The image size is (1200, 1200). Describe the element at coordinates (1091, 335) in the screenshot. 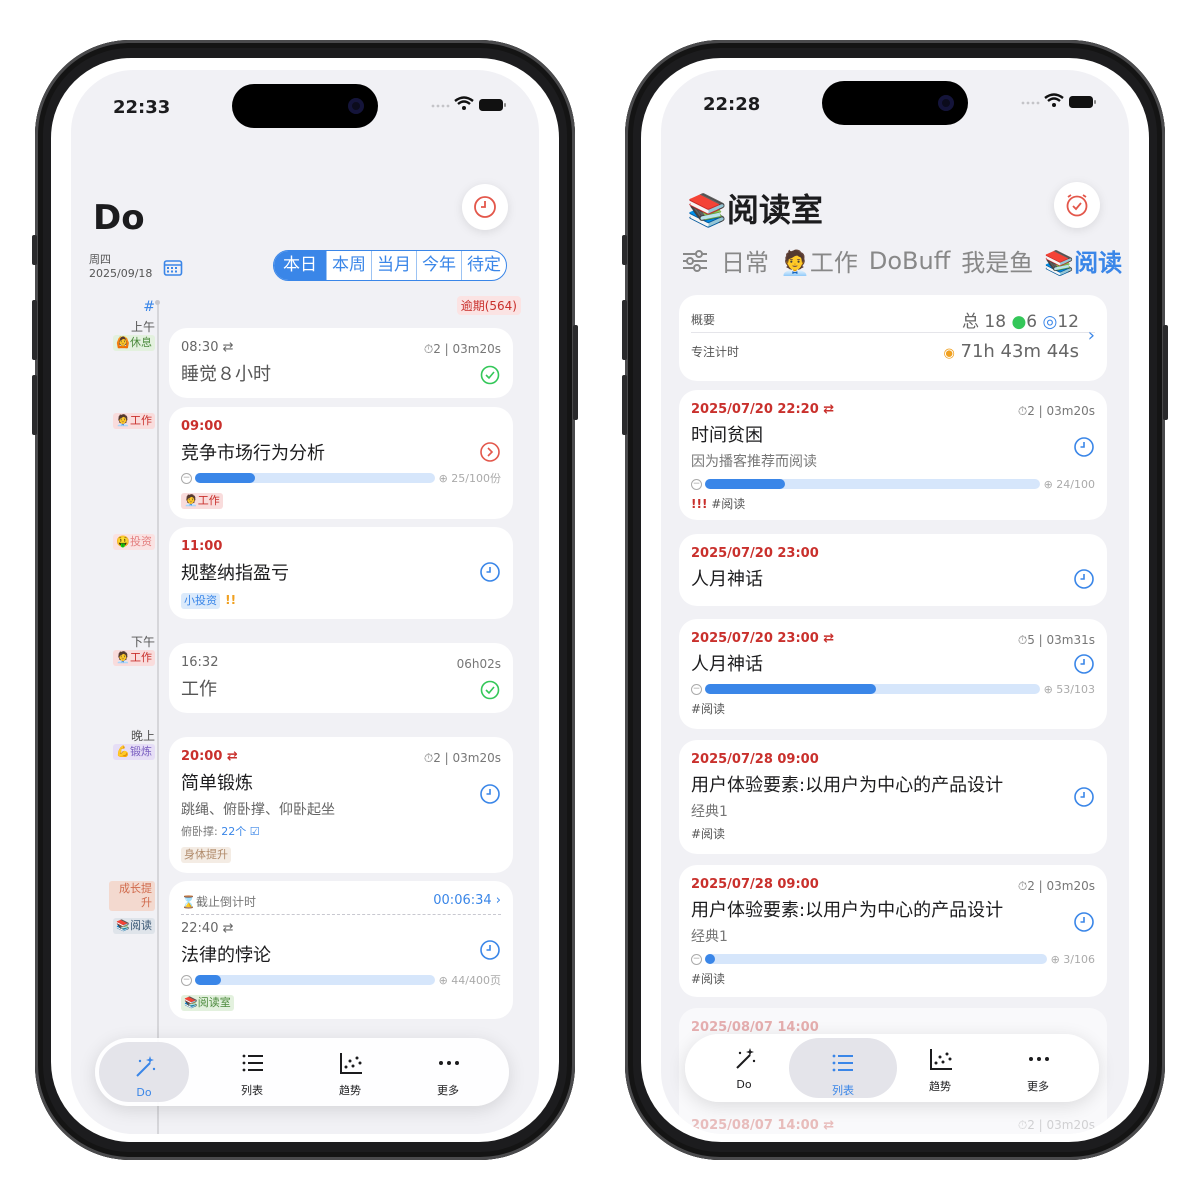

I see `chevron-right-icon: ›` at that location.